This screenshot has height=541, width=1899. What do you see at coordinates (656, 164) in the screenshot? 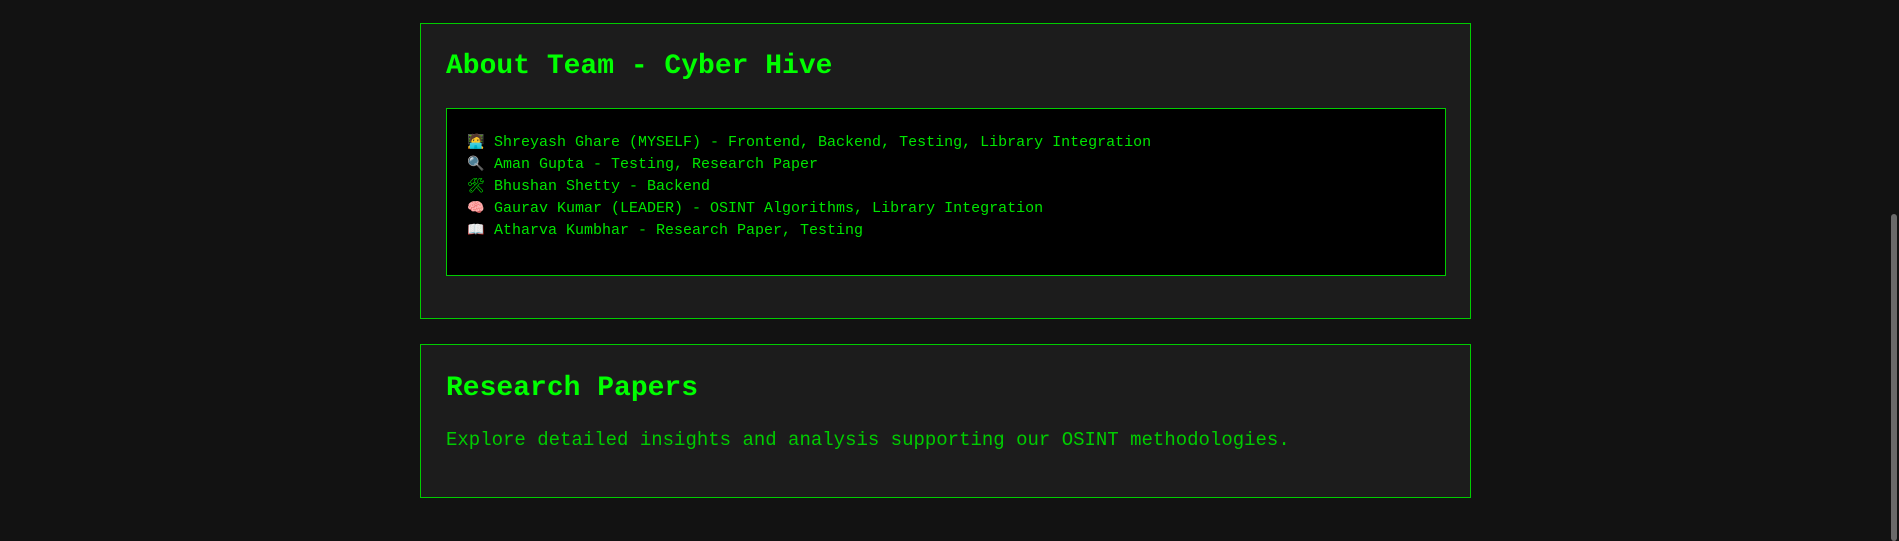
I see `team-member-text: Aman Gupta - Testing, Research Paper` at bounding box center [656, 164].